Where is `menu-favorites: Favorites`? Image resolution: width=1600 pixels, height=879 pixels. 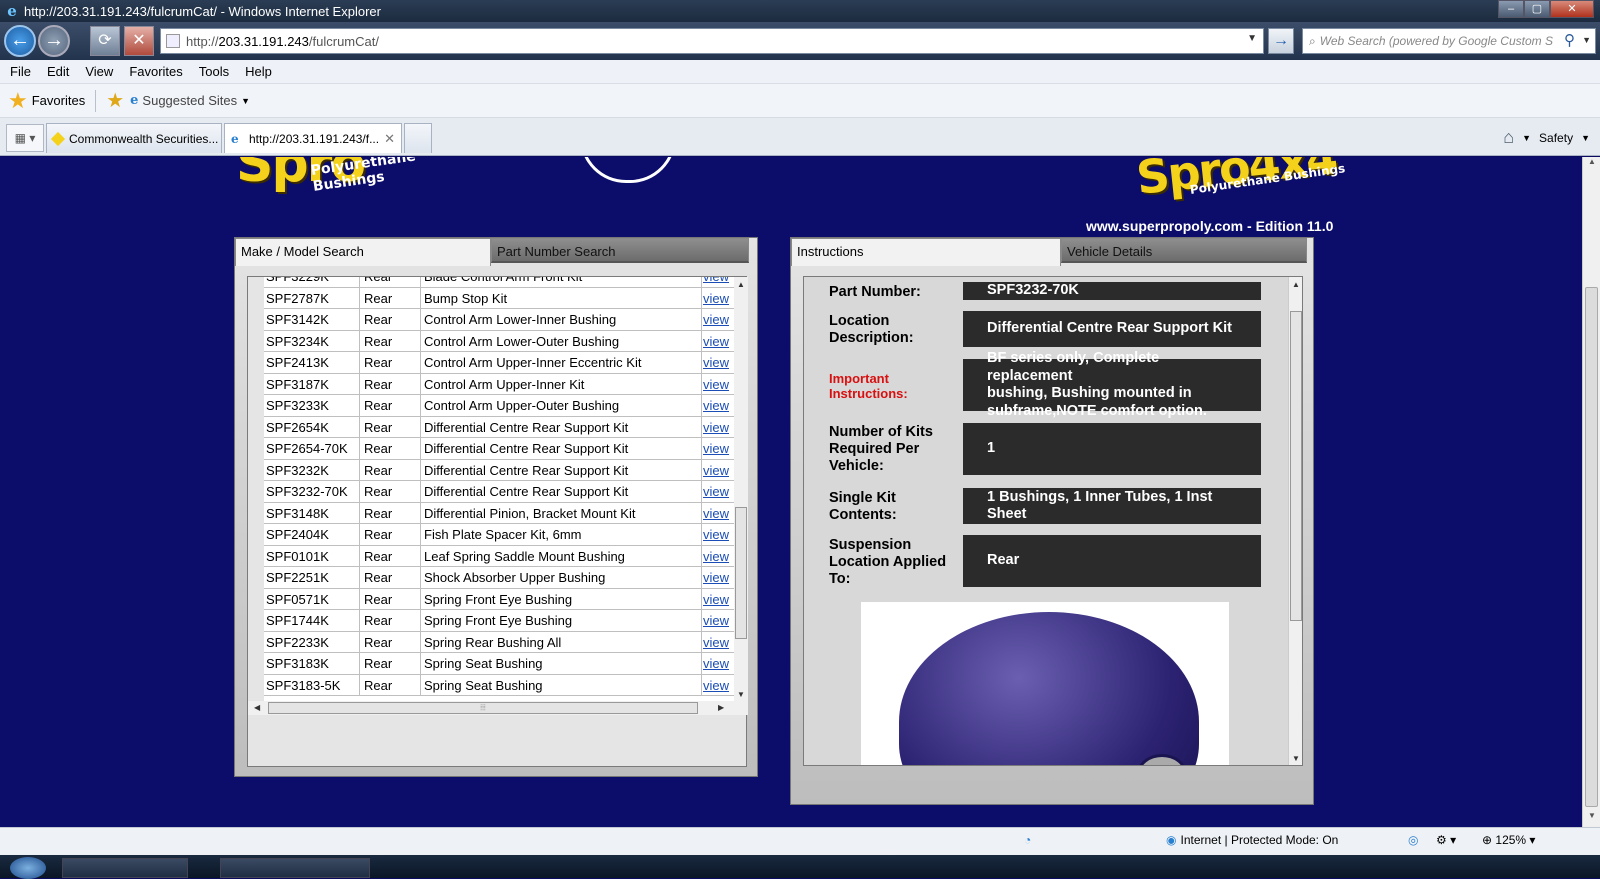 menu-favorites: Favorites is located at coordinates (155, 71).